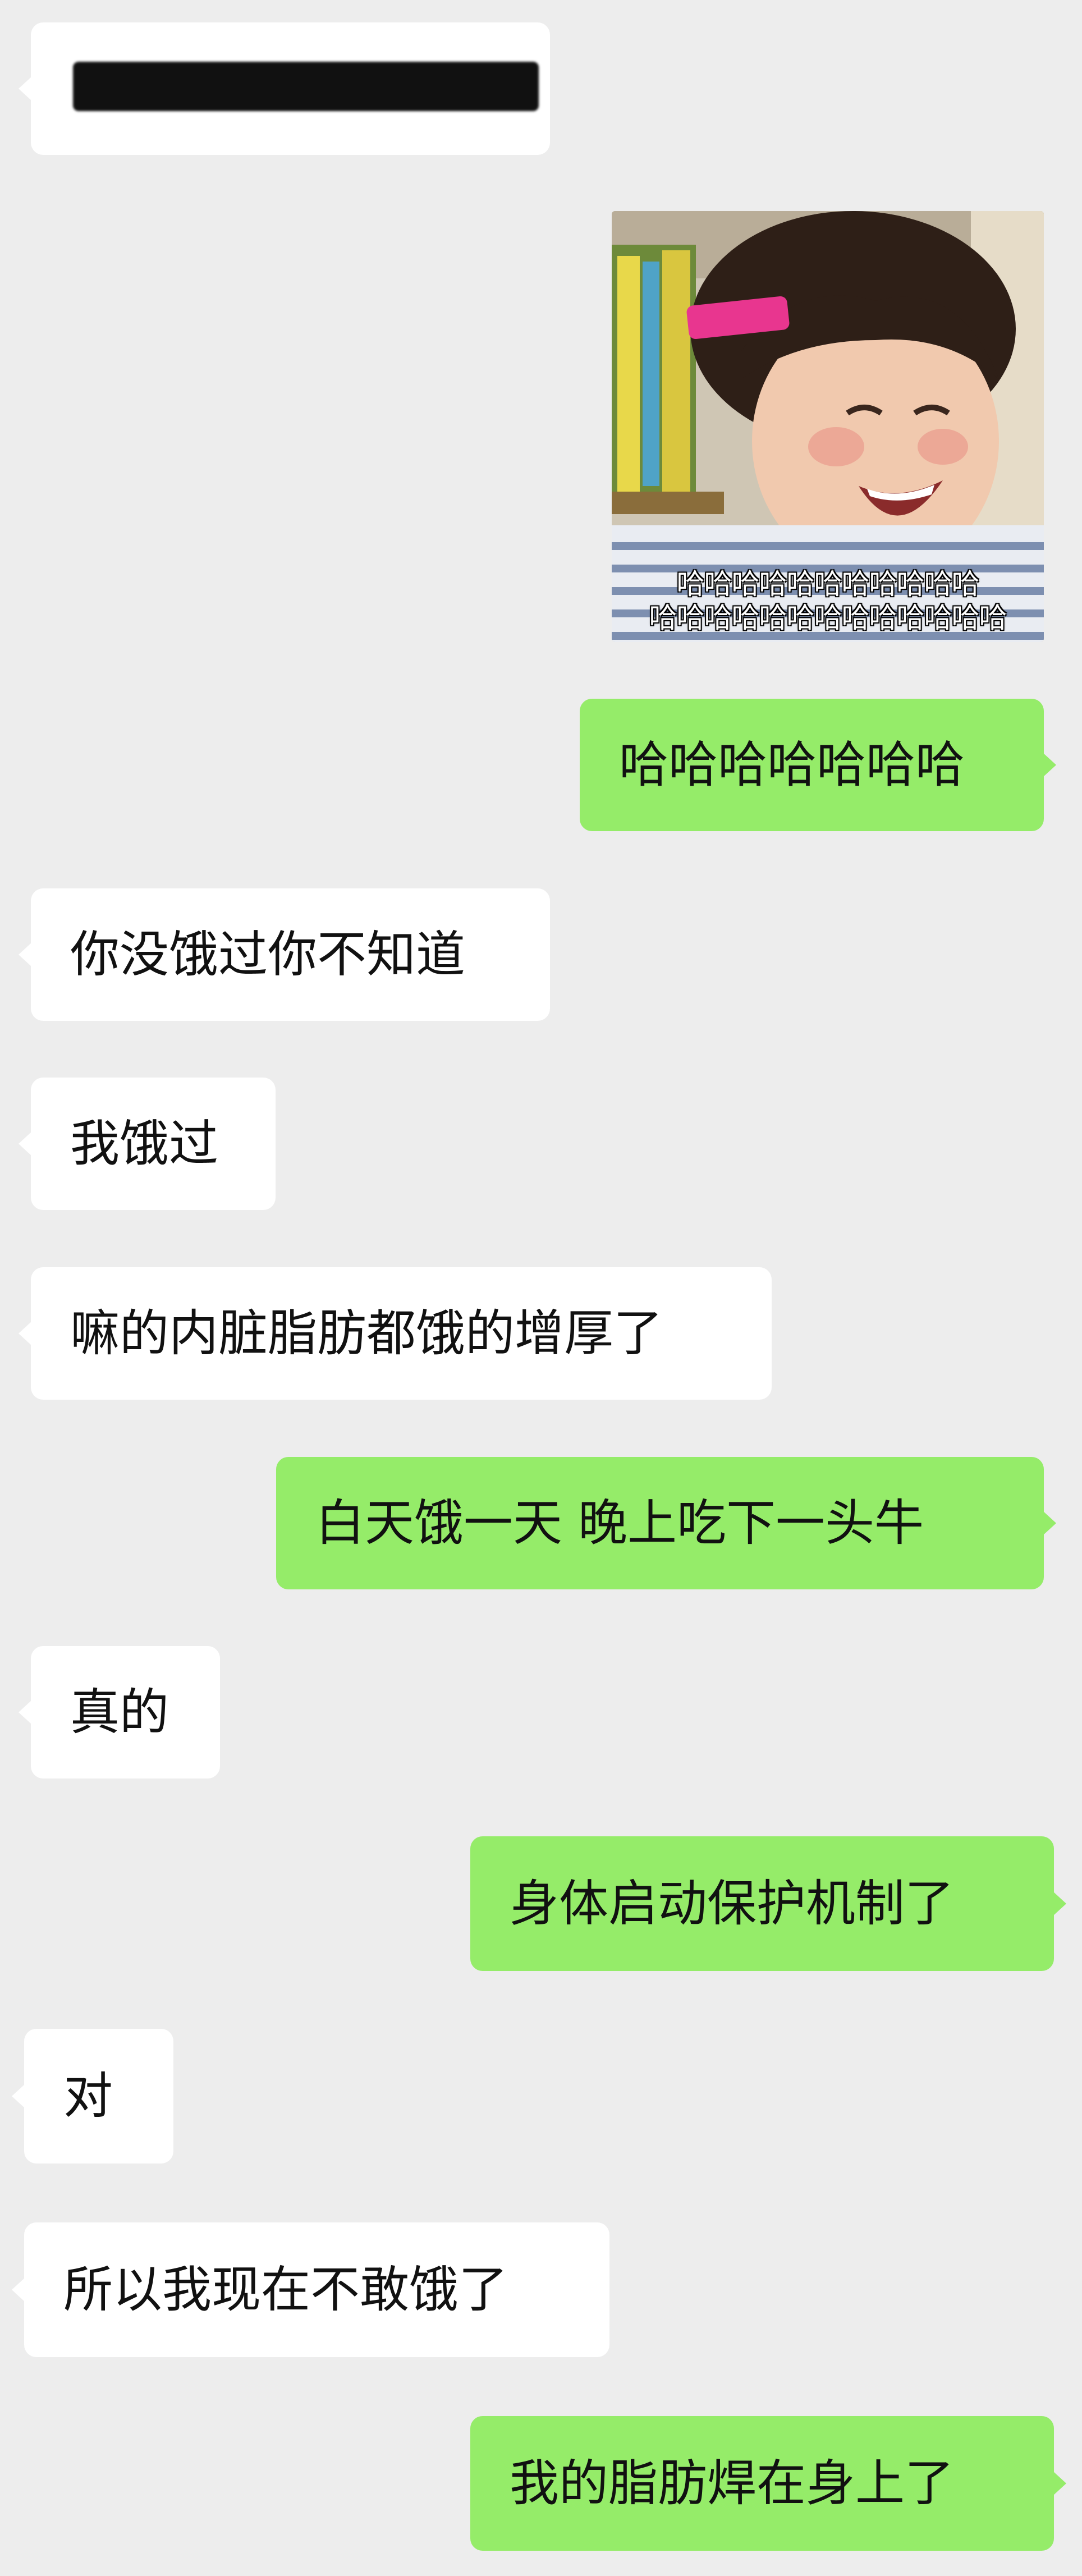 Image resolution: width=1082 pixels, height=2576 pixels. I want to click on redaction-bar, so click(306, 86).